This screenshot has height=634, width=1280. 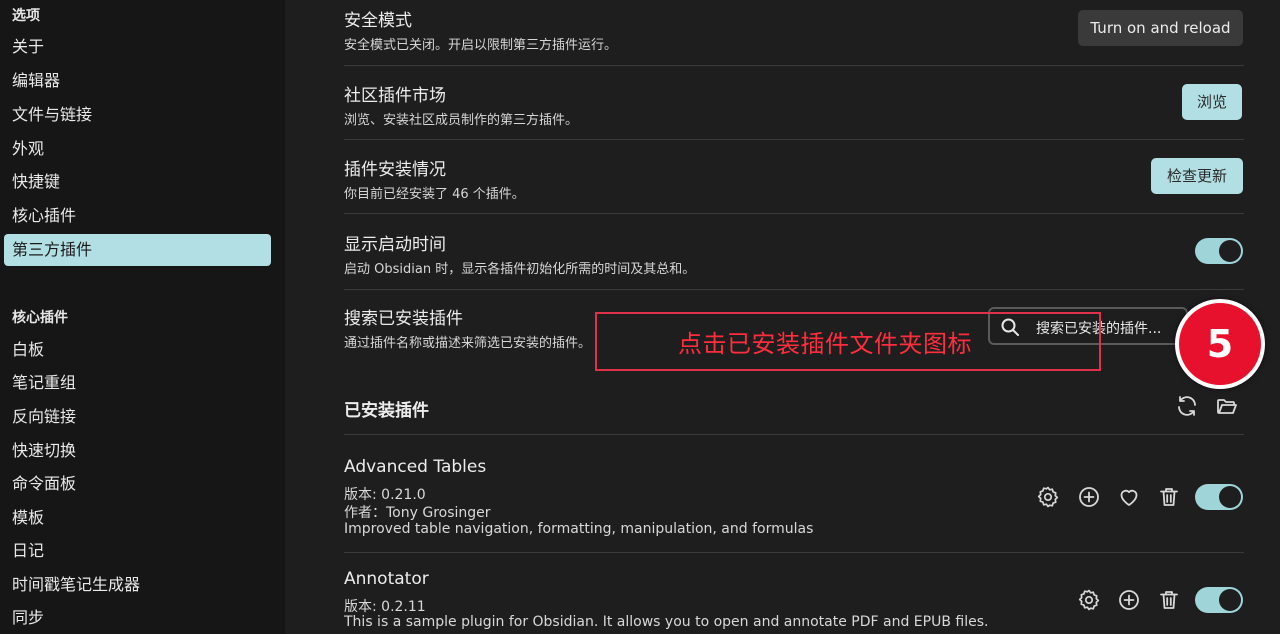 I want to click on setting-desc: 你目前已经安装了 46 个插件。, so click(x=434, y=194).